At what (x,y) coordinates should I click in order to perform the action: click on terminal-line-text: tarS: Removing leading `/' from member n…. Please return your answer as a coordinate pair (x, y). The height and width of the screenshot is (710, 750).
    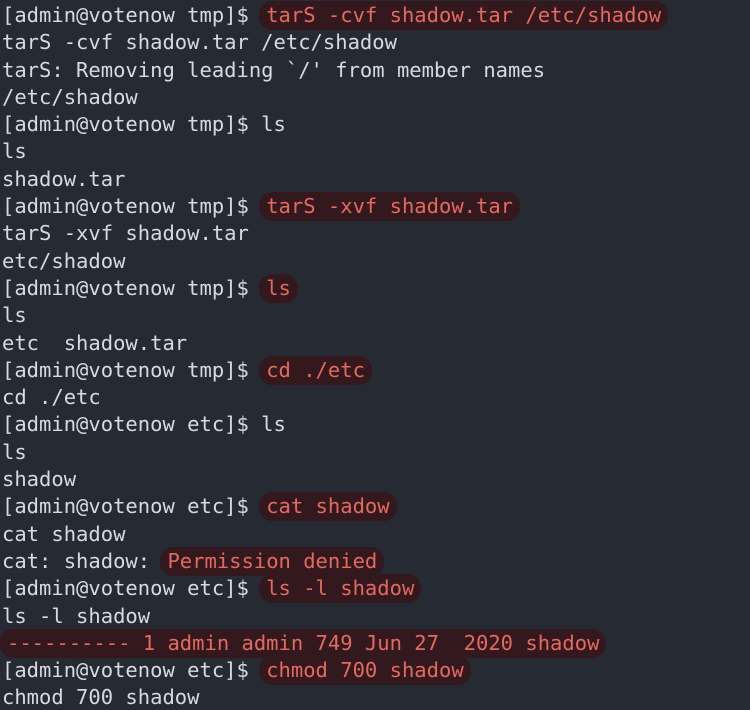
    Looking at the image, I should click on (274, 69).